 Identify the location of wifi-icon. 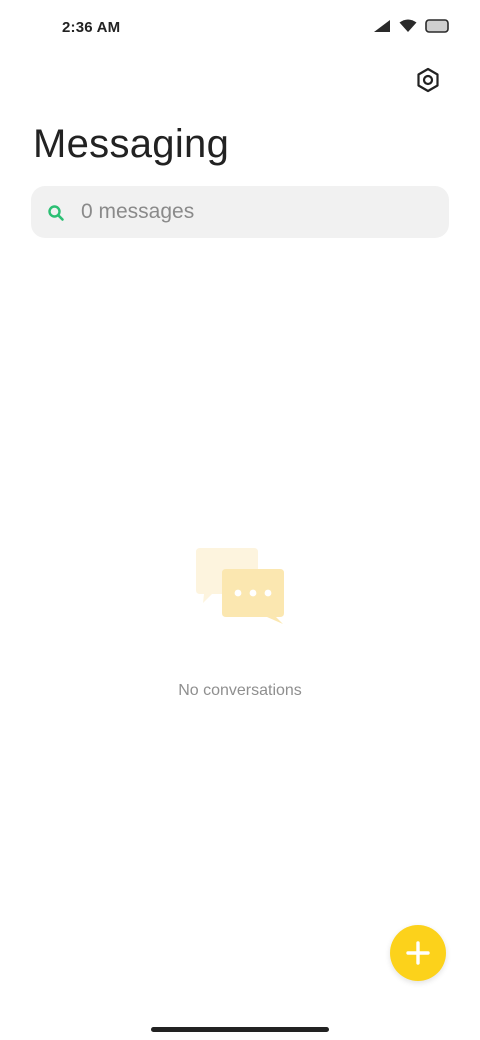
(408, 25).